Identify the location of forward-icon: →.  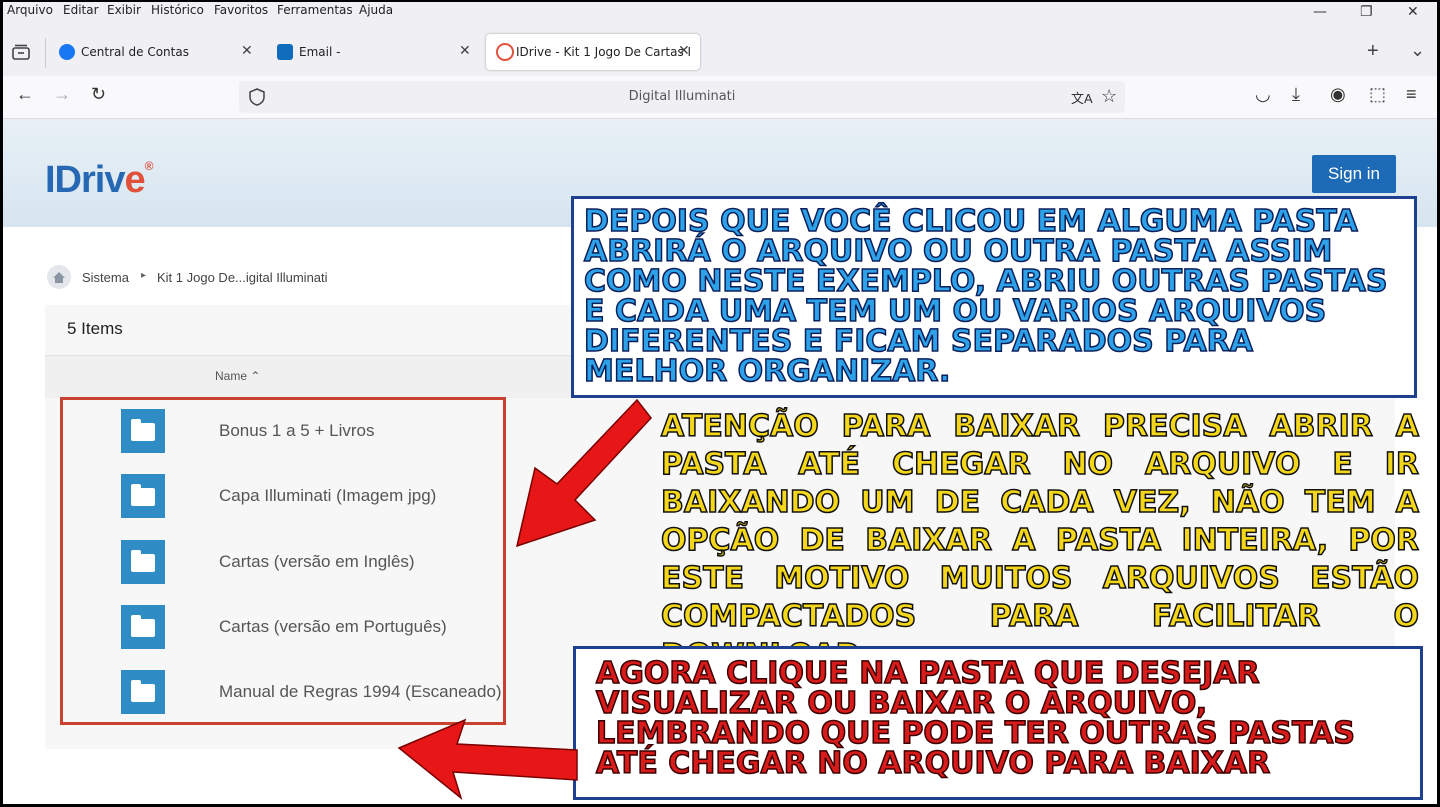
(62, 94).